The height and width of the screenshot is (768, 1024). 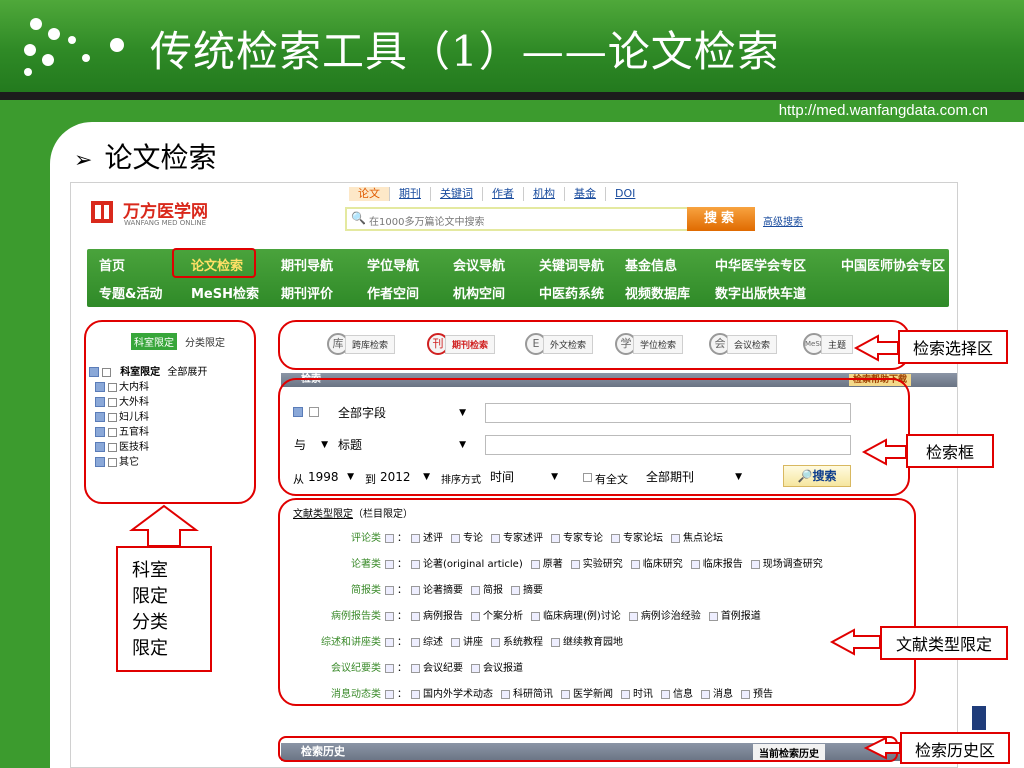 I want to click on highlight-paper-search, so click(x=214, y=263).